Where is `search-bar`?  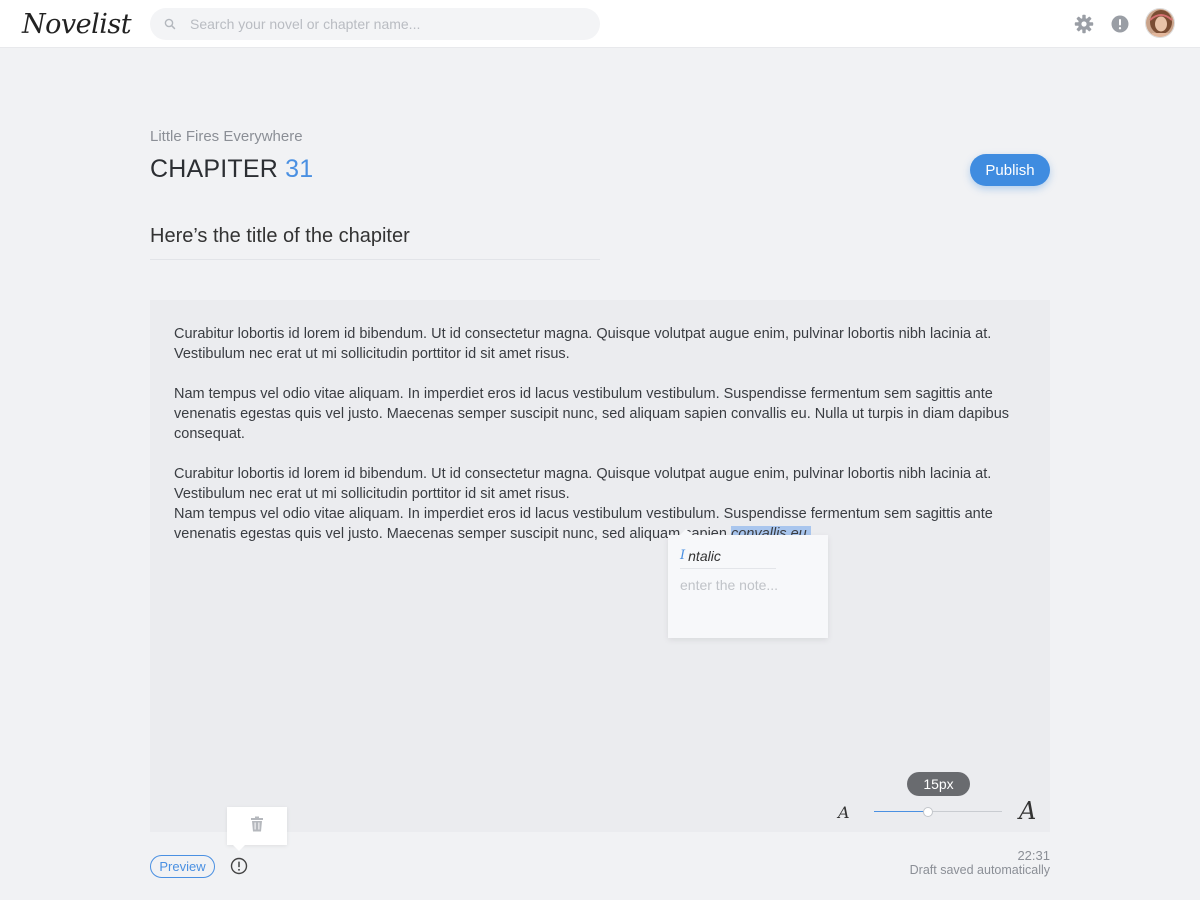
search-bar is located at coordinates (375, 24).